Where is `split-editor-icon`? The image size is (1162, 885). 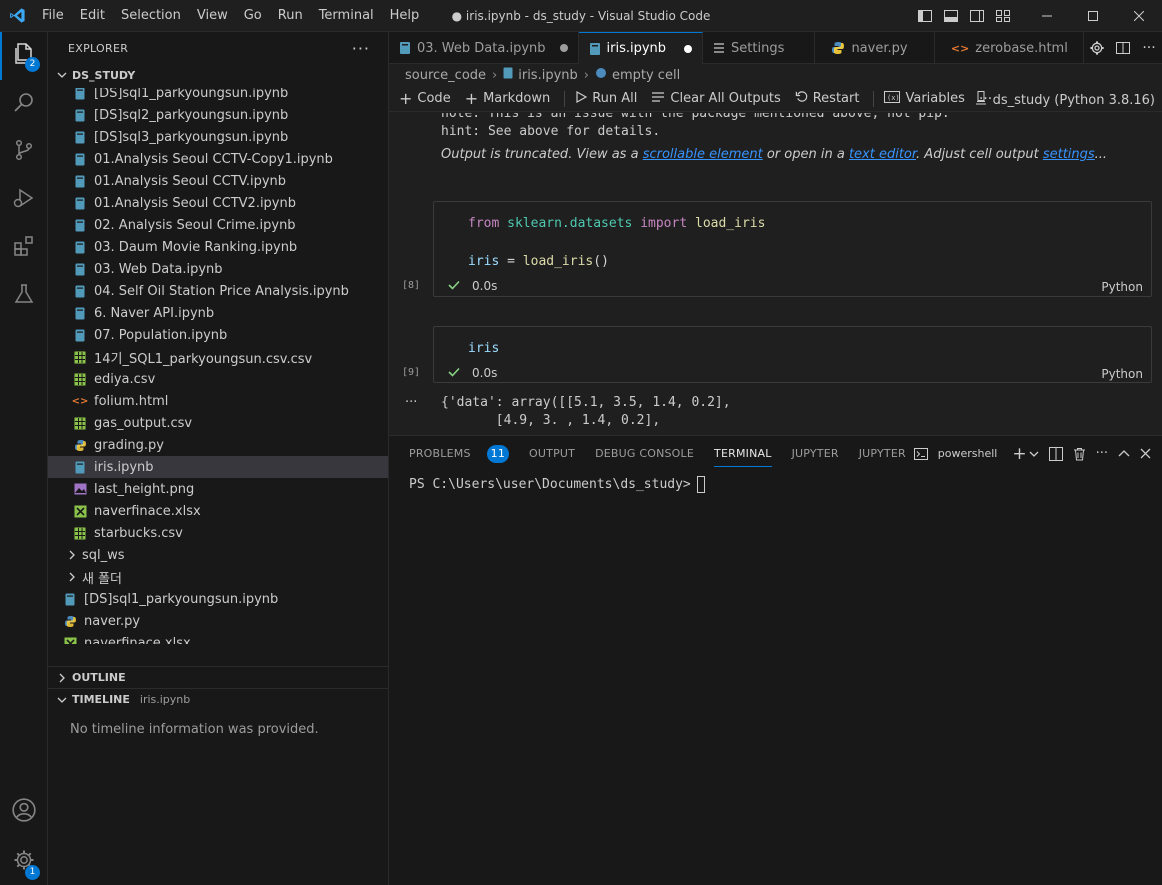 split-editor-icon is located at coordinates (1123, 48).